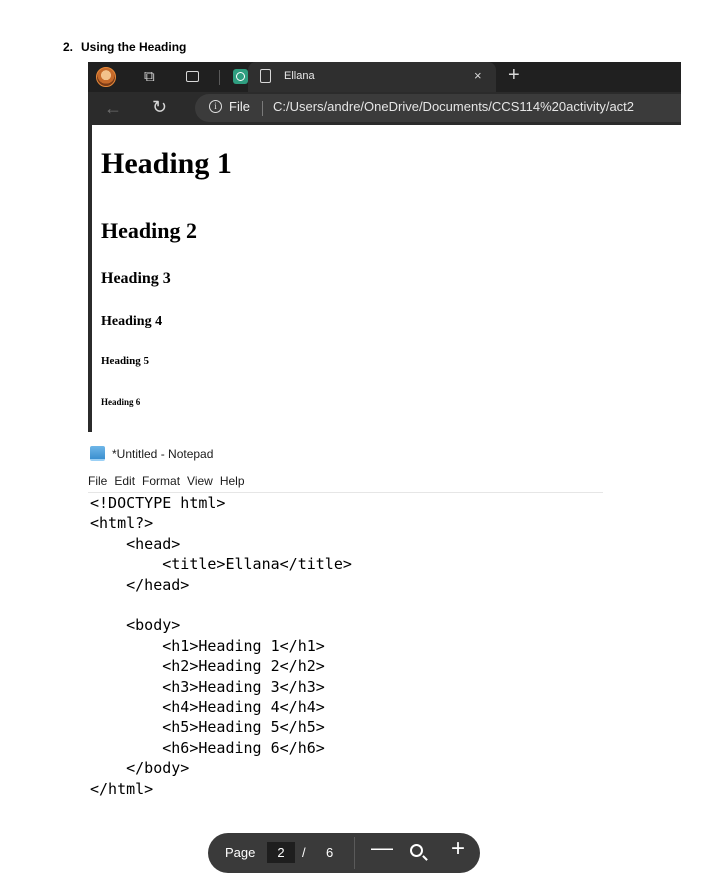 This screenshot has width=711, height=873. I want to click on tab-bar: ⧉ Ellana × +, so click(384, 77).